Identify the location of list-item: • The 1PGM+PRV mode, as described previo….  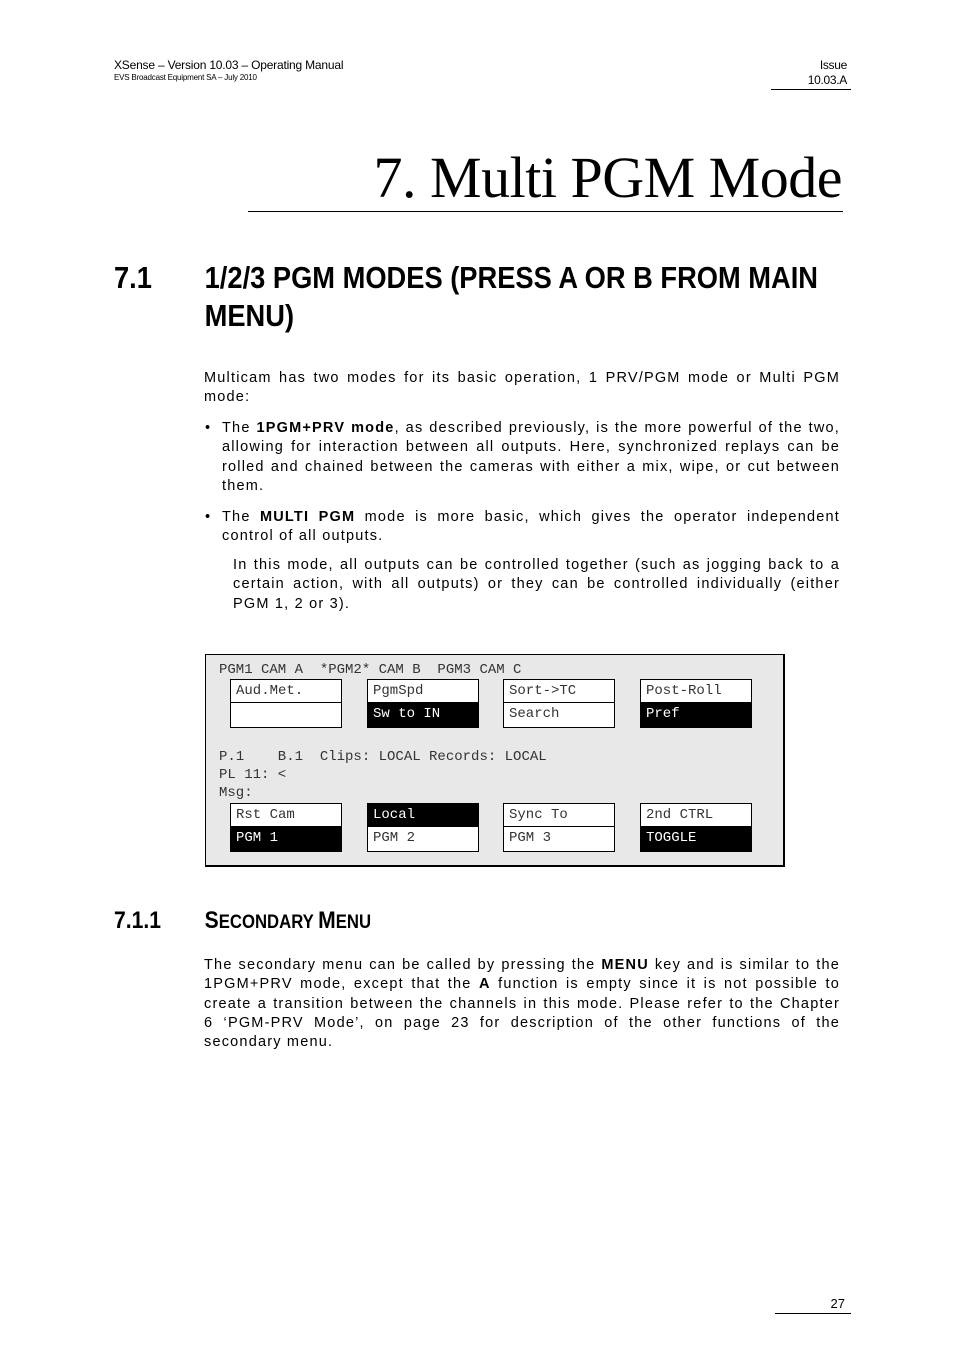
(522, 457).